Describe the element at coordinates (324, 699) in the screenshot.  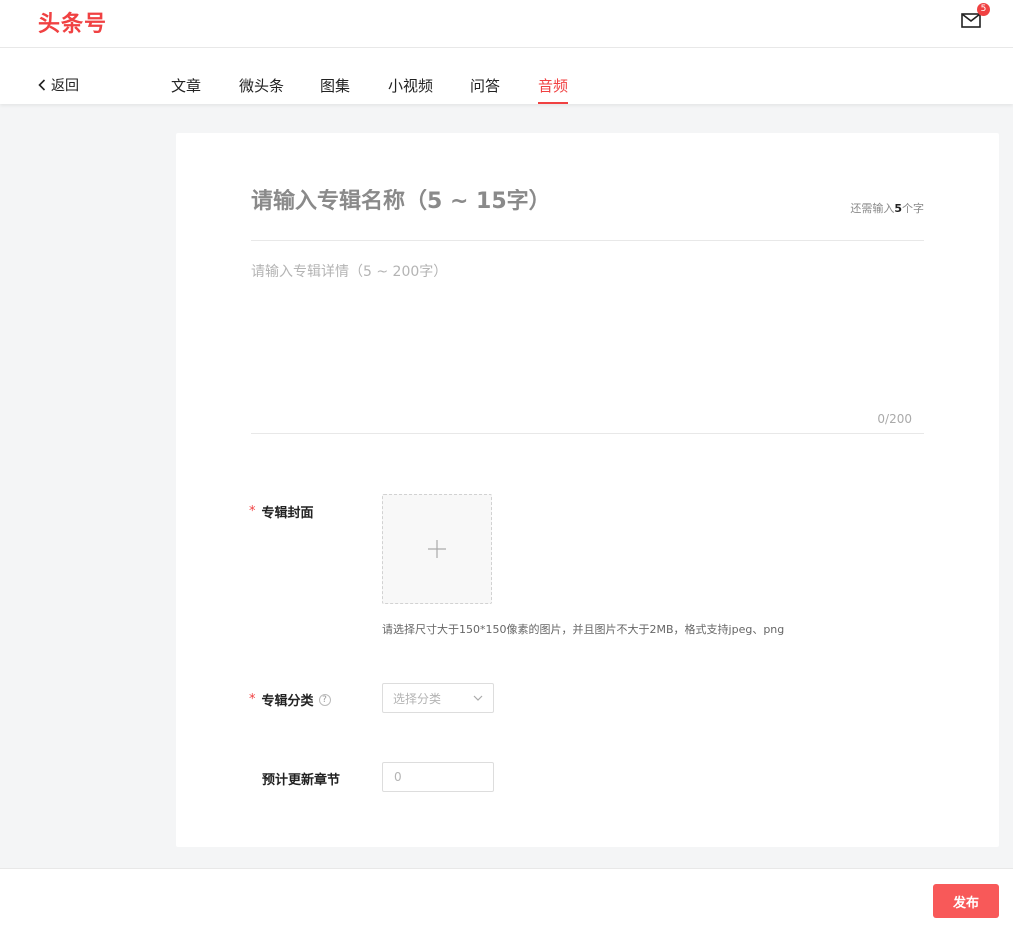
I see `help-icon: ?` at that location.